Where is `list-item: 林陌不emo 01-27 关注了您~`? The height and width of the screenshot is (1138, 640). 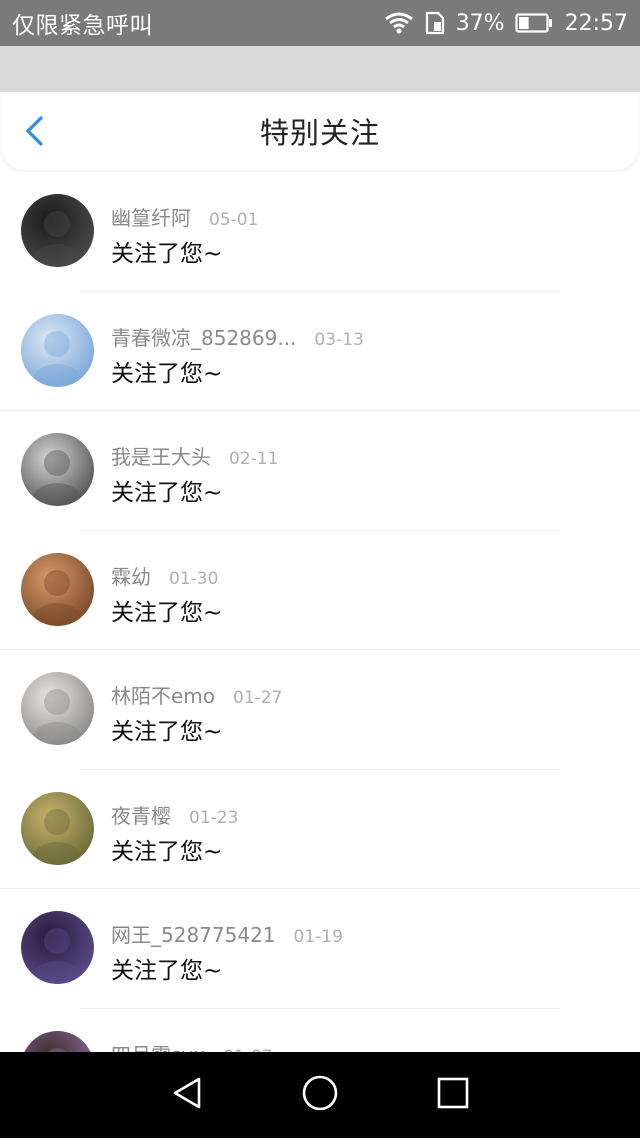
list-item: 林陌不emo 01-27 关注了您~ is located at coordinates (320, 710).